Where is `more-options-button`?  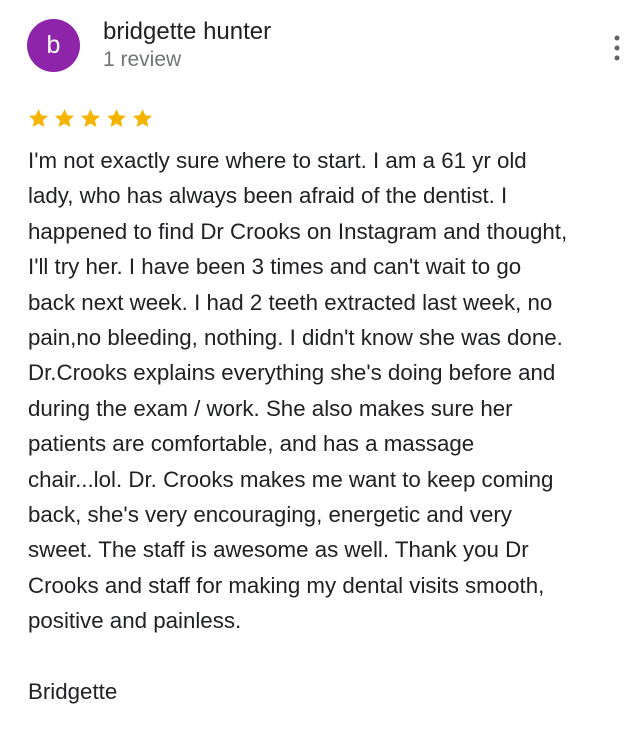
more-options-button is located at coordinates (617, 48).